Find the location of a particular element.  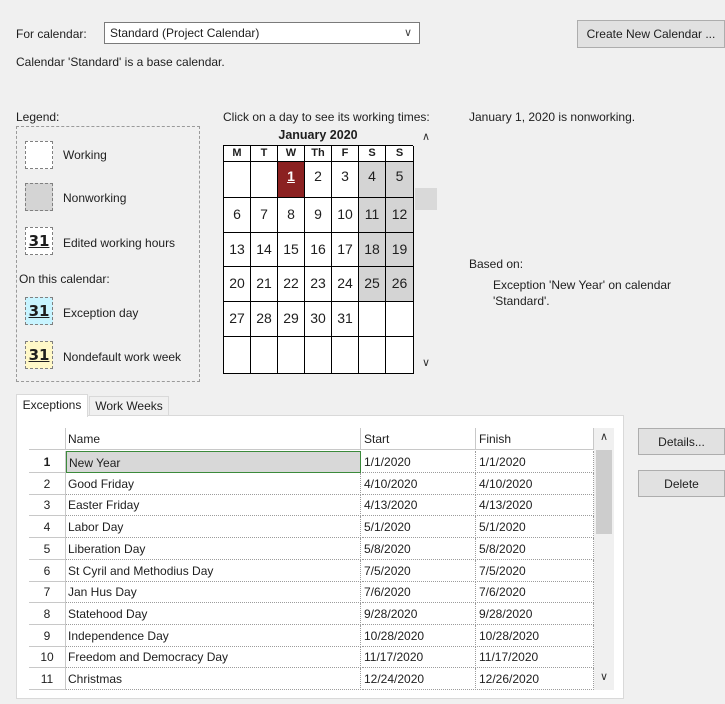

calendar-day: 21 is located at coordinates (264, 284).